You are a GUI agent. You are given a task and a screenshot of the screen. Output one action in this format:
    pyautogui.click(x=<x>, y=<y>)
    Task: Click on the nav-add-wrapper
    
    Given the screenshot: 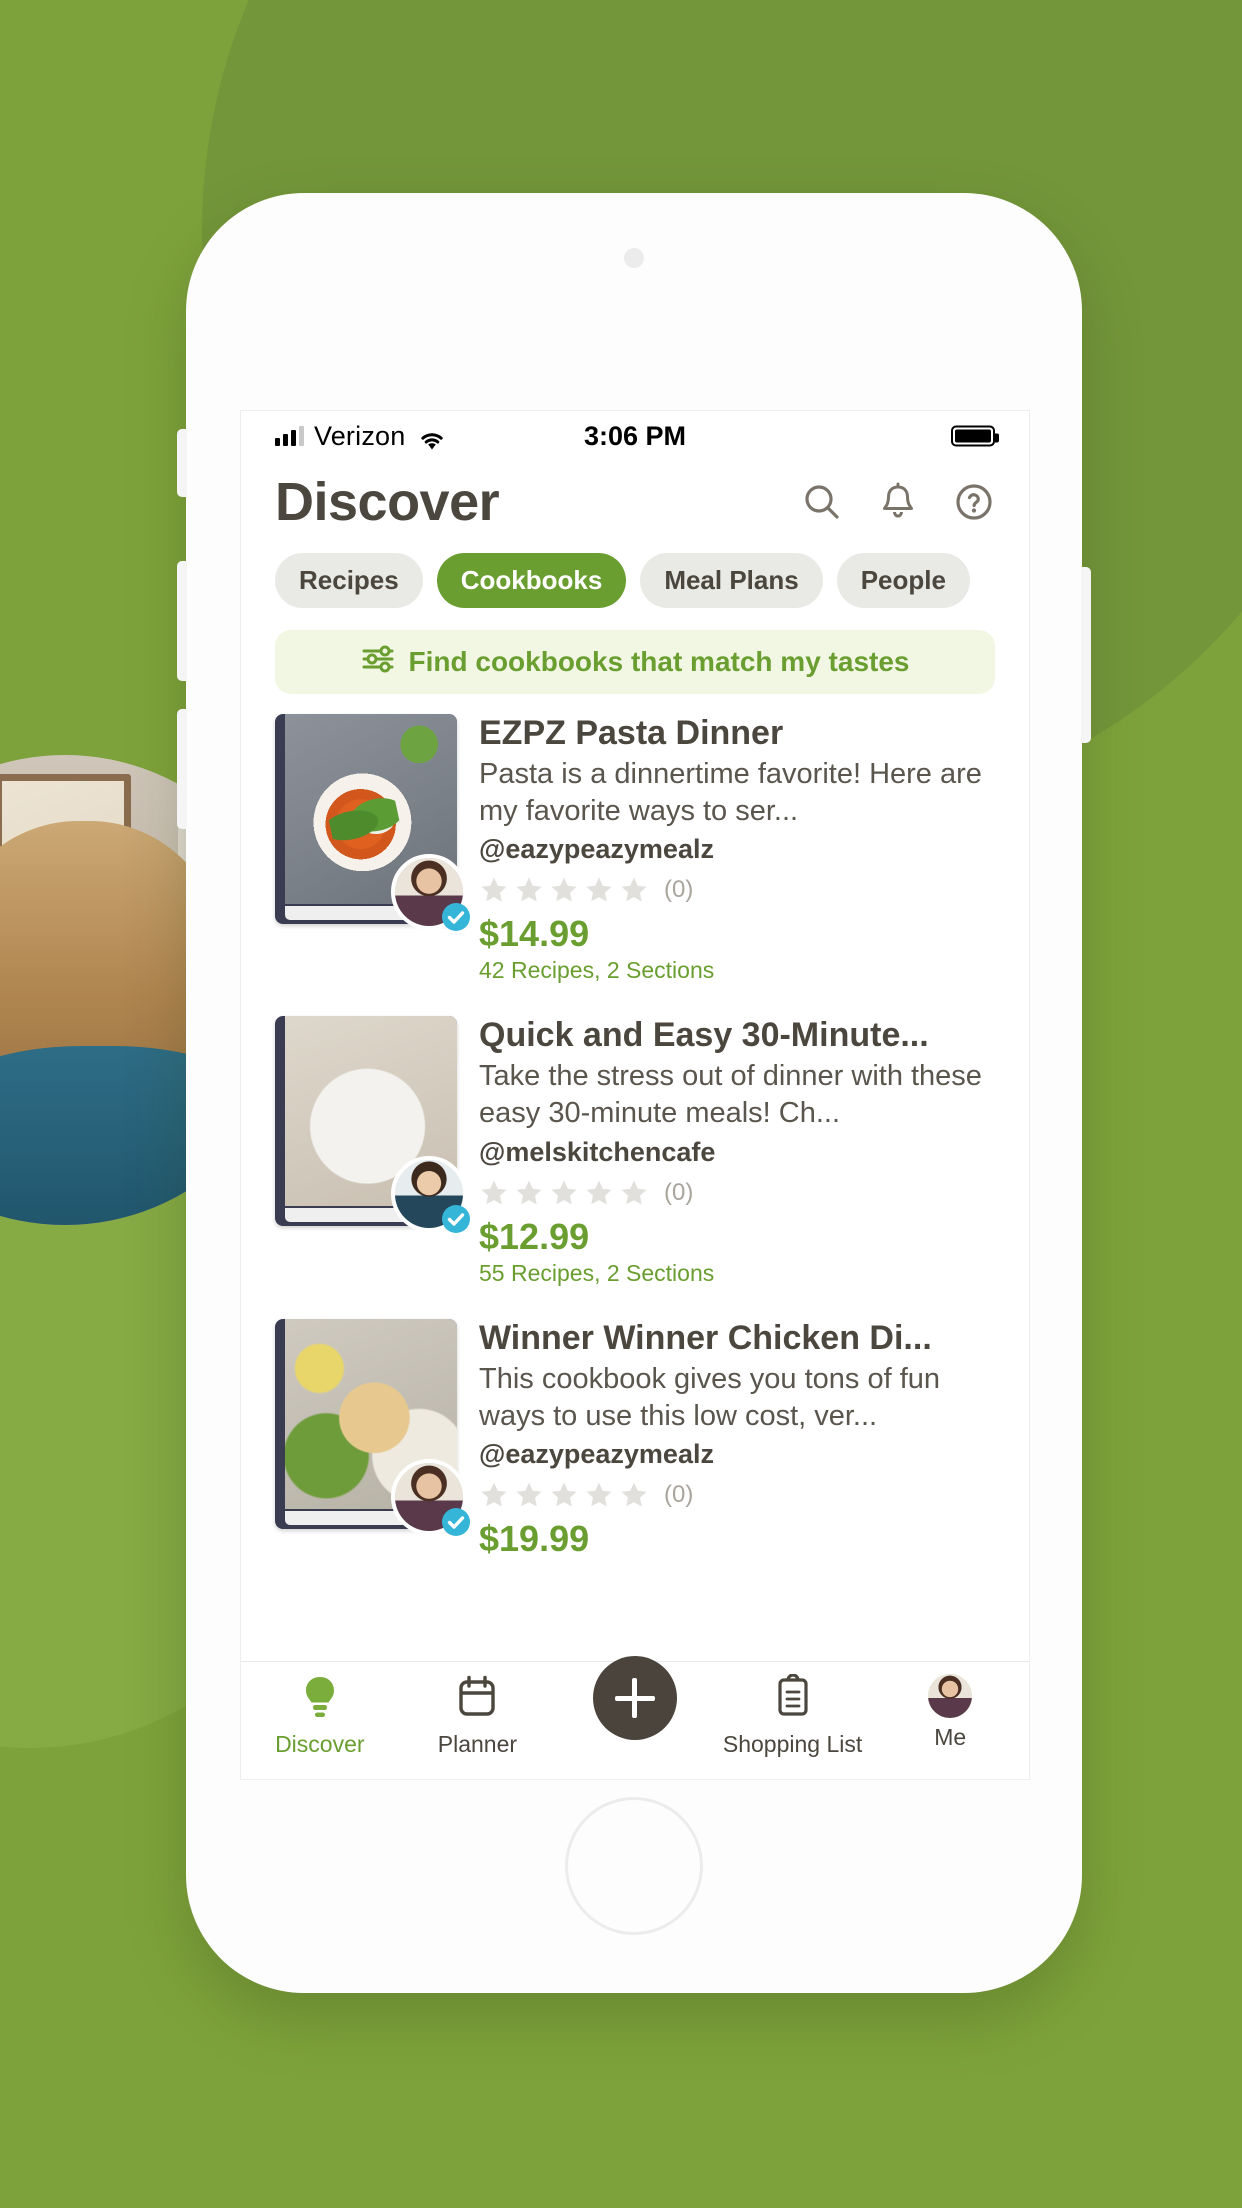 What is the action you would take?
    pyautogui.click(x=635, y=1698)
    